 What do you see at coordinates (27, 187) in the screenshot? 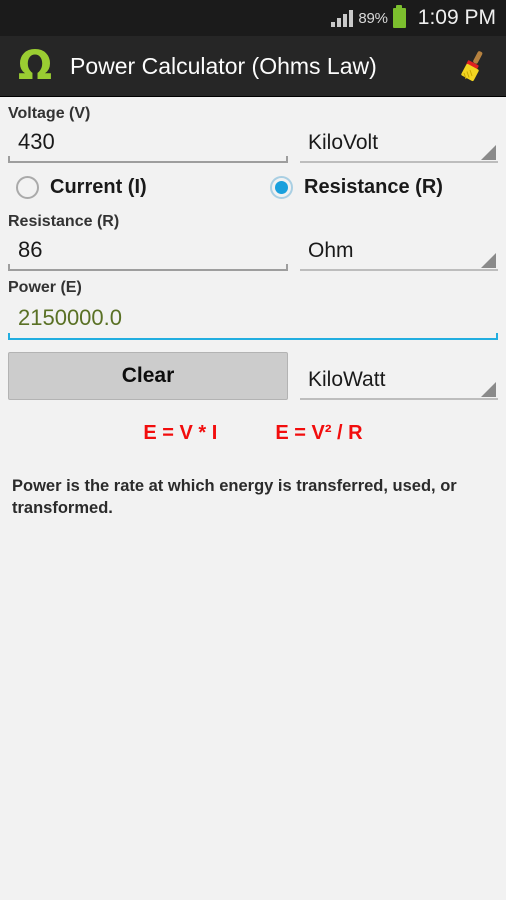
I see `radio-current-indicator` at bounding box center [27, 187].